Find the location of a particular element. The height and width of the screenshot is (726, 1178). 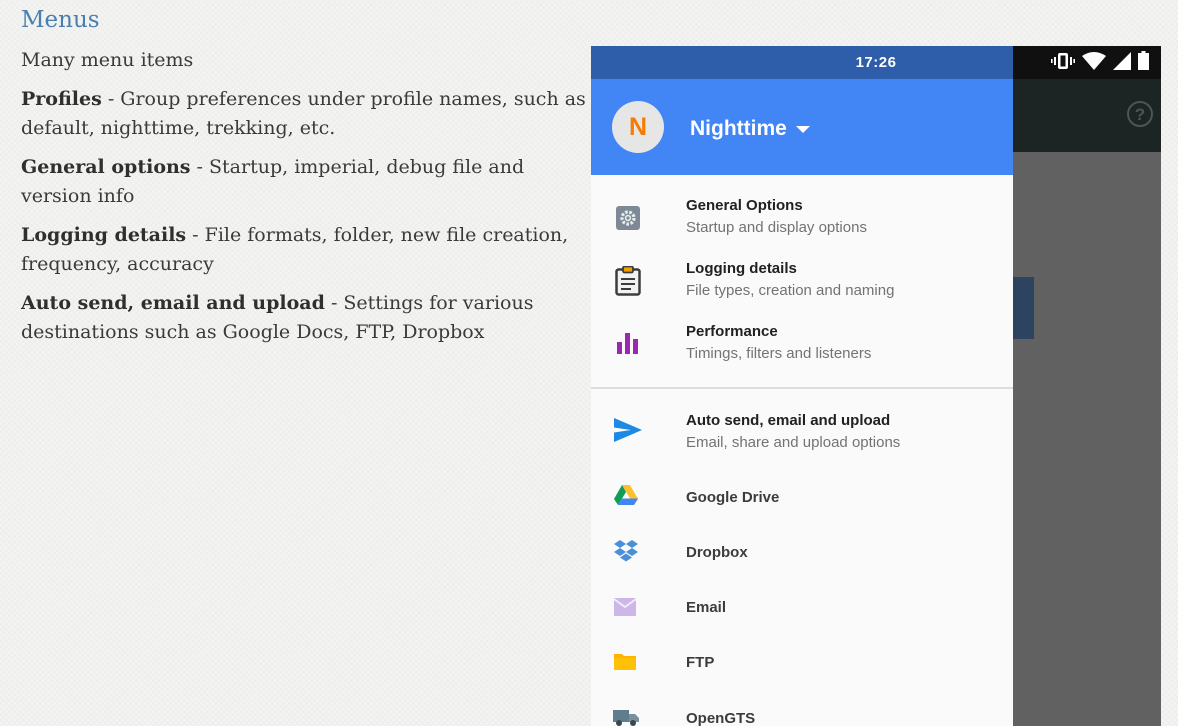

menu-item-label: Email is located at coordinates (706, 607).